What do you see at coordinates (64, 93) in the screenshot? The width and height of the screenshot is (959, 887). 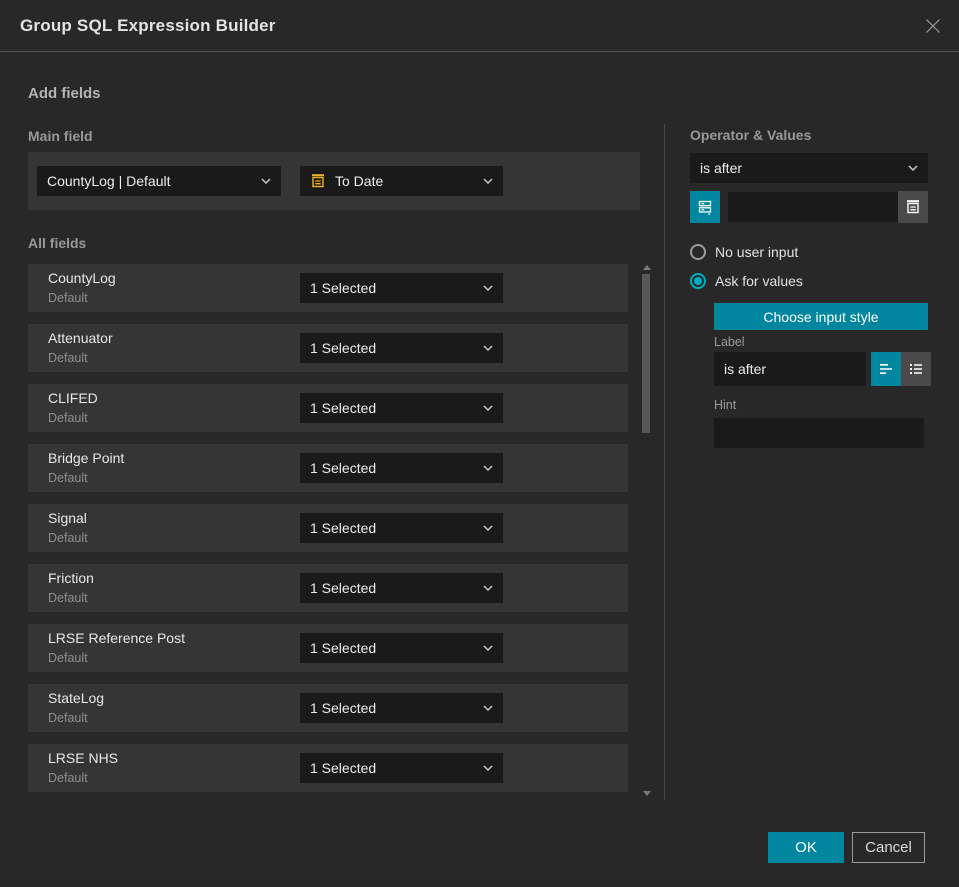 I see `add-fields-heading: Add fields` at bounding box center [64, 93].